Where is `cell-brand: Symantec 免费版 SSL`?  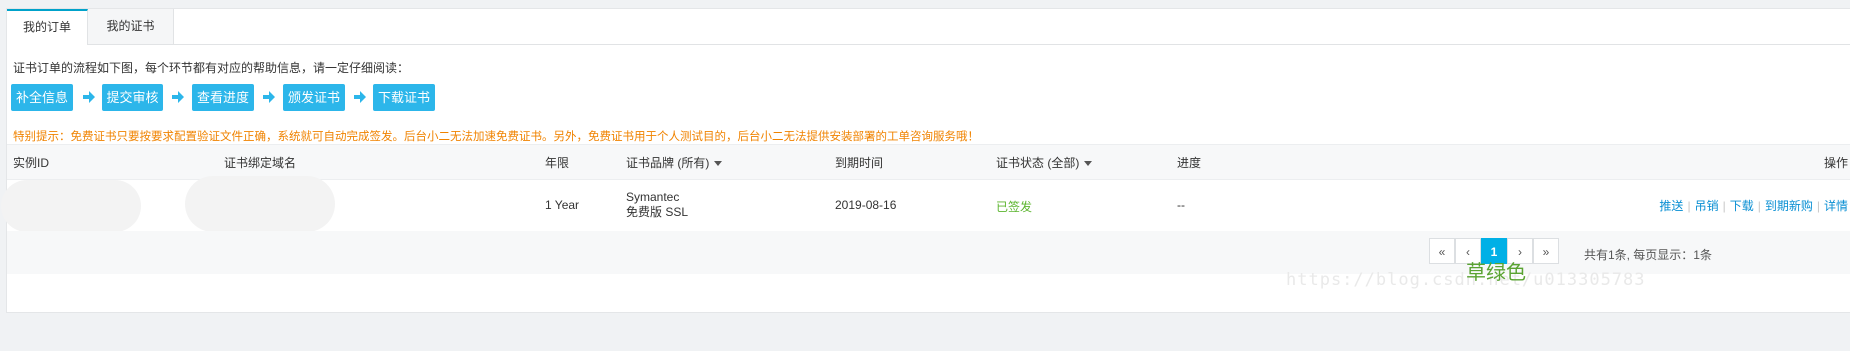
cell-brand: Symantec 免费版 SSL is located at coordinates (657, 205).